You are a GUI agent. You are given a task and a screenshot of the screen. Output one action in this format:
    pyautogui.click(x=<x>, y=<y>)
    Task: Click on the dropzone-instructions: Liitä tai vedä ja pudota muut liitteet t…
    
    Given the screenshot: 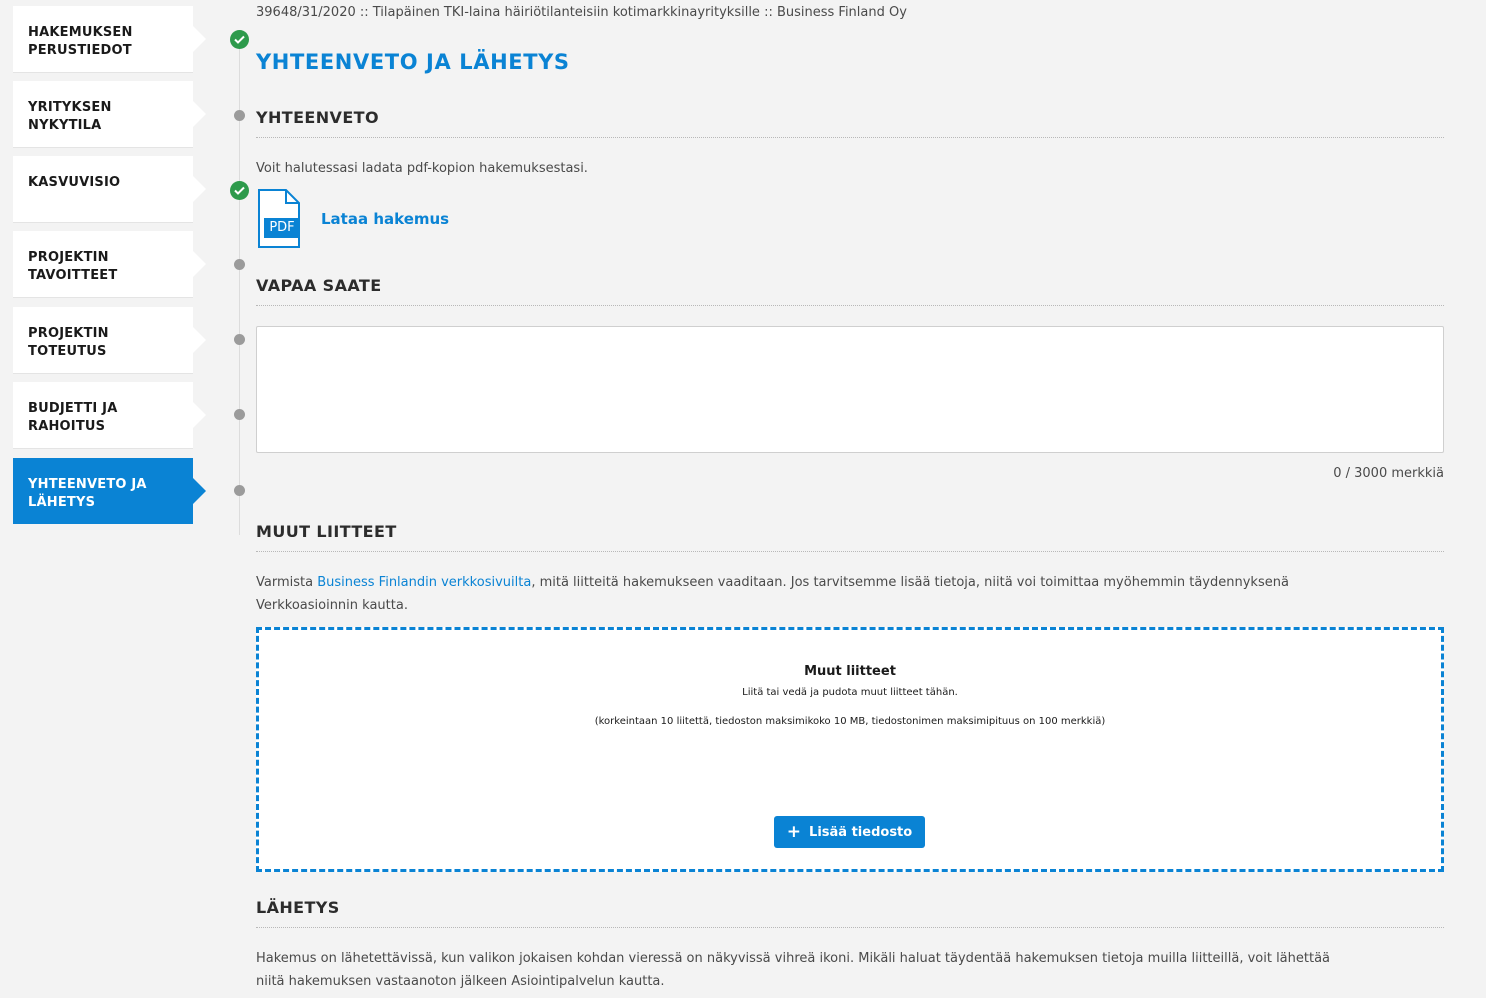 What is the action you would take?
    pyautogui.click(x=850, y=692)
    